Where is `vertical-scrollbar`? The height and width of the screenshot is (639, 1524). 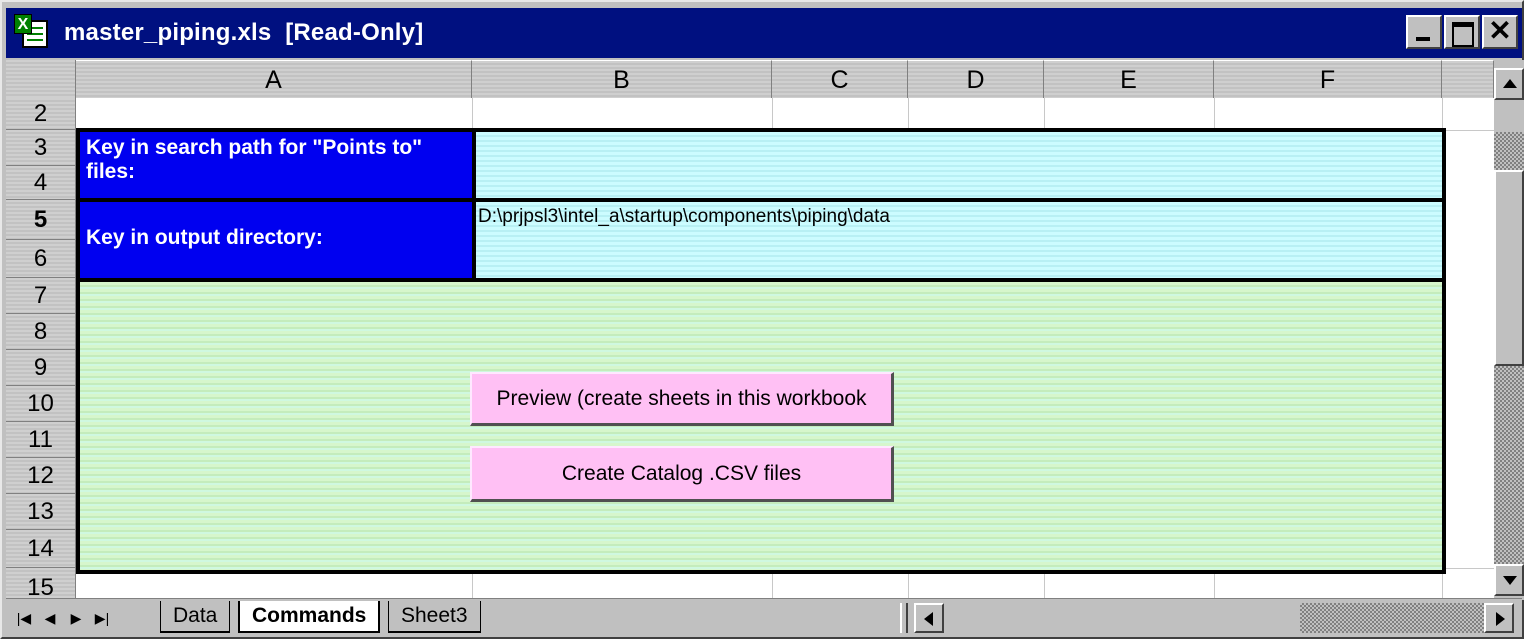 vertical-scrollbar is located at coordinates (1509, 330).